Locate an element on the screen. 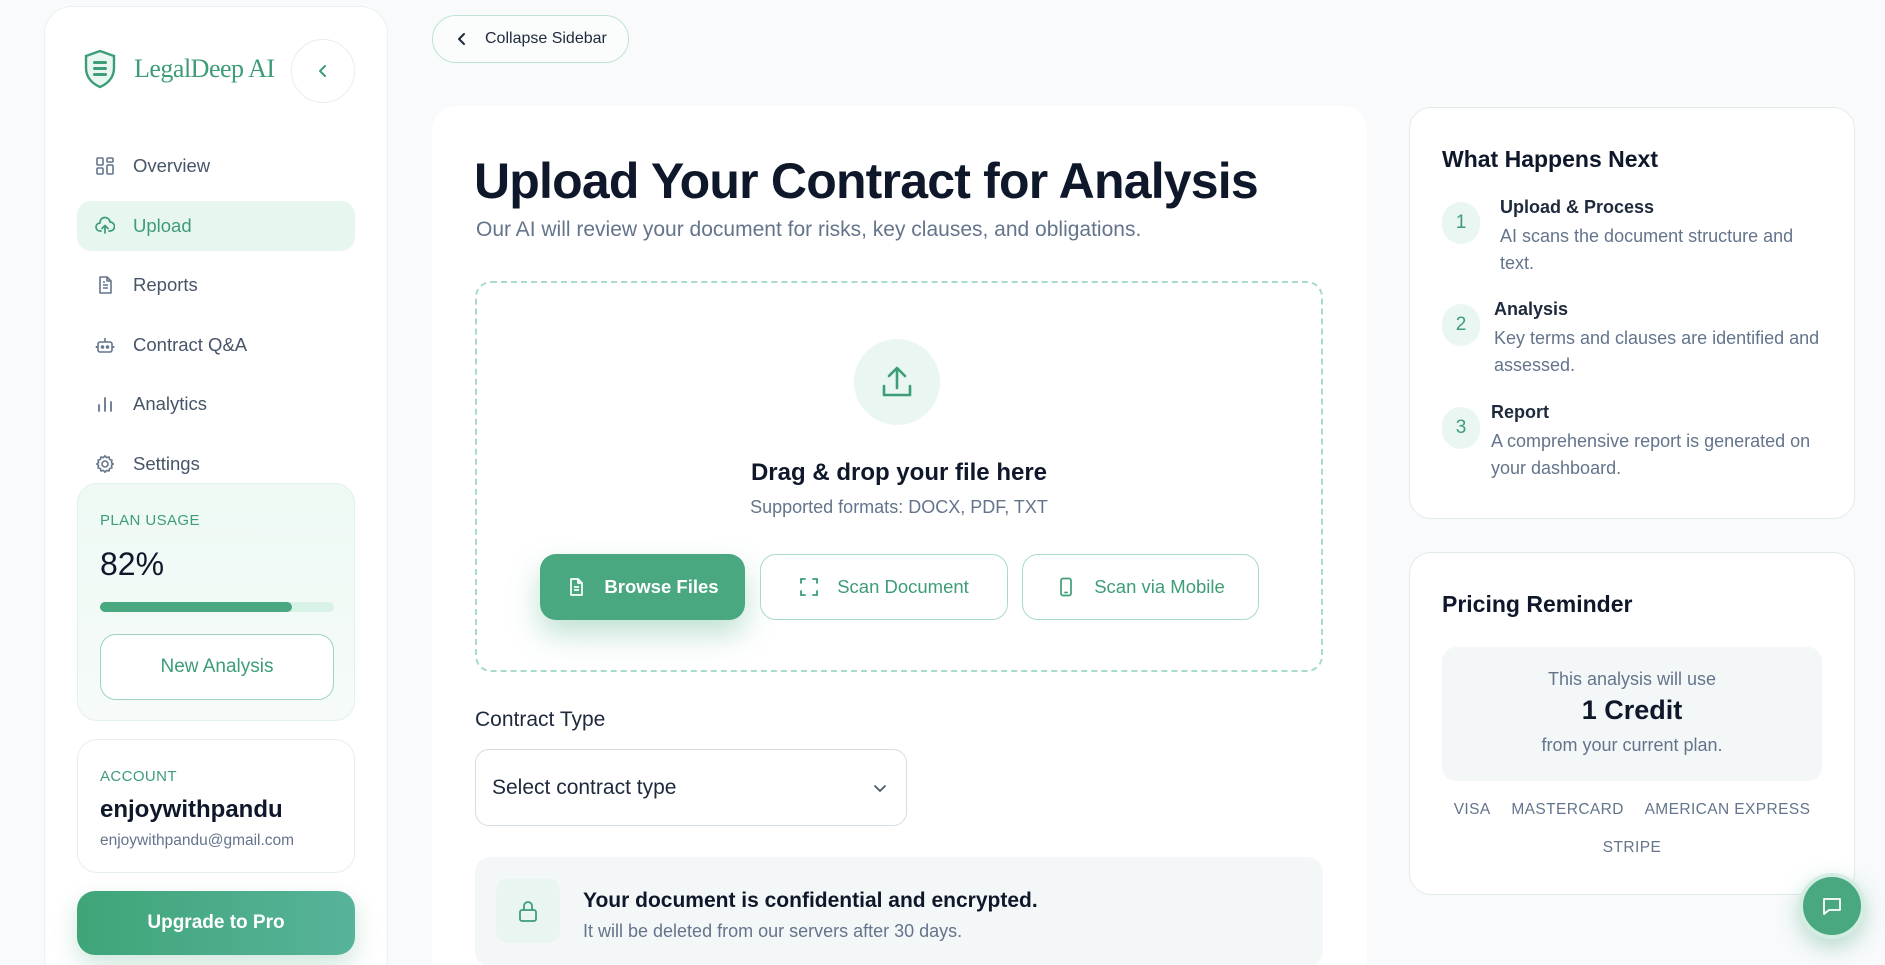 The image size is (1885, 965). scan-document-button: Scan Document is located at coordinates (884, 587).